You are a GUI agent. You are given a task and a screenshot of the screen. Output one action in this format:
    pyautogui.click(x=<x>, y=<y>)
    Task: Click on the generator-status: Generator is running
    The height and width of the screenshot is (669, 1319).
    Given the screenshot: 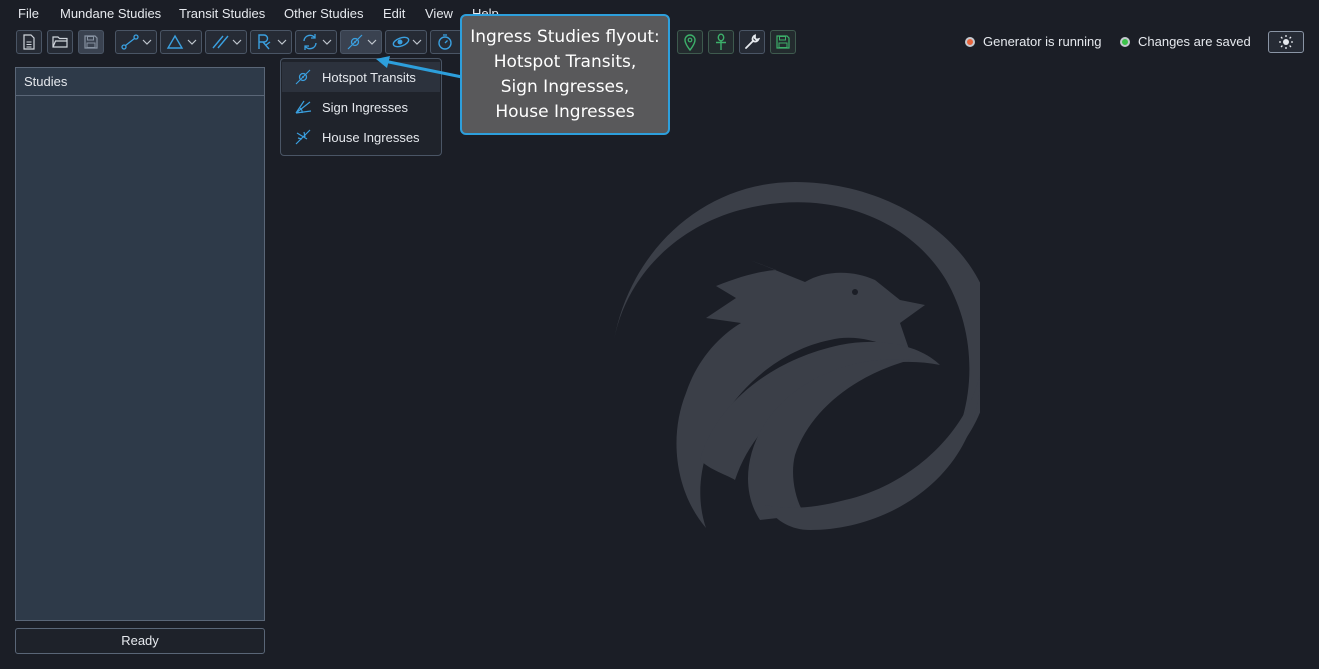 What is the action you would take?
    pyautogui.click(x=1033, y=41)
    